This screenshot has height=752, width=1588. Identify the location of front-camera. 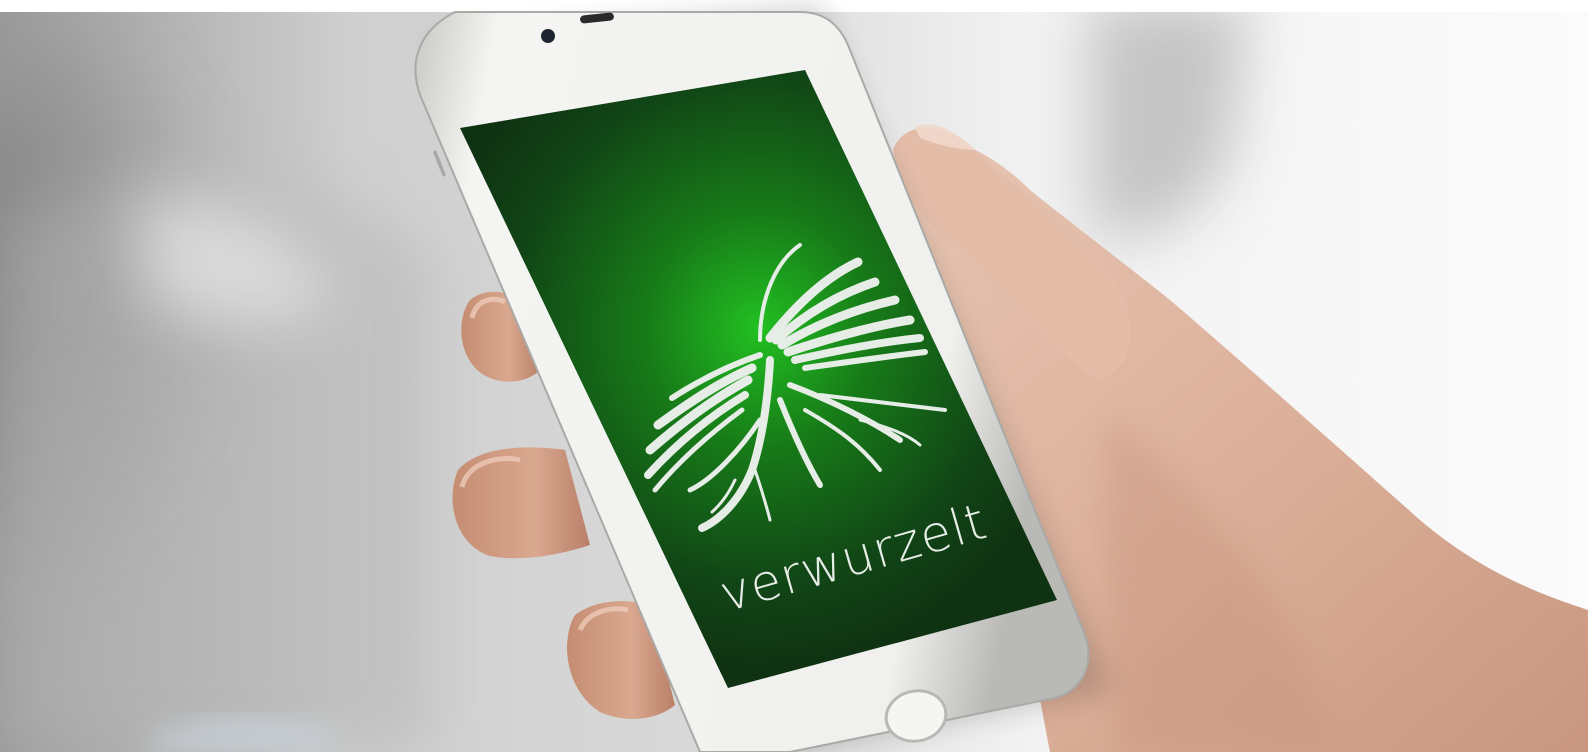
(548, 36).